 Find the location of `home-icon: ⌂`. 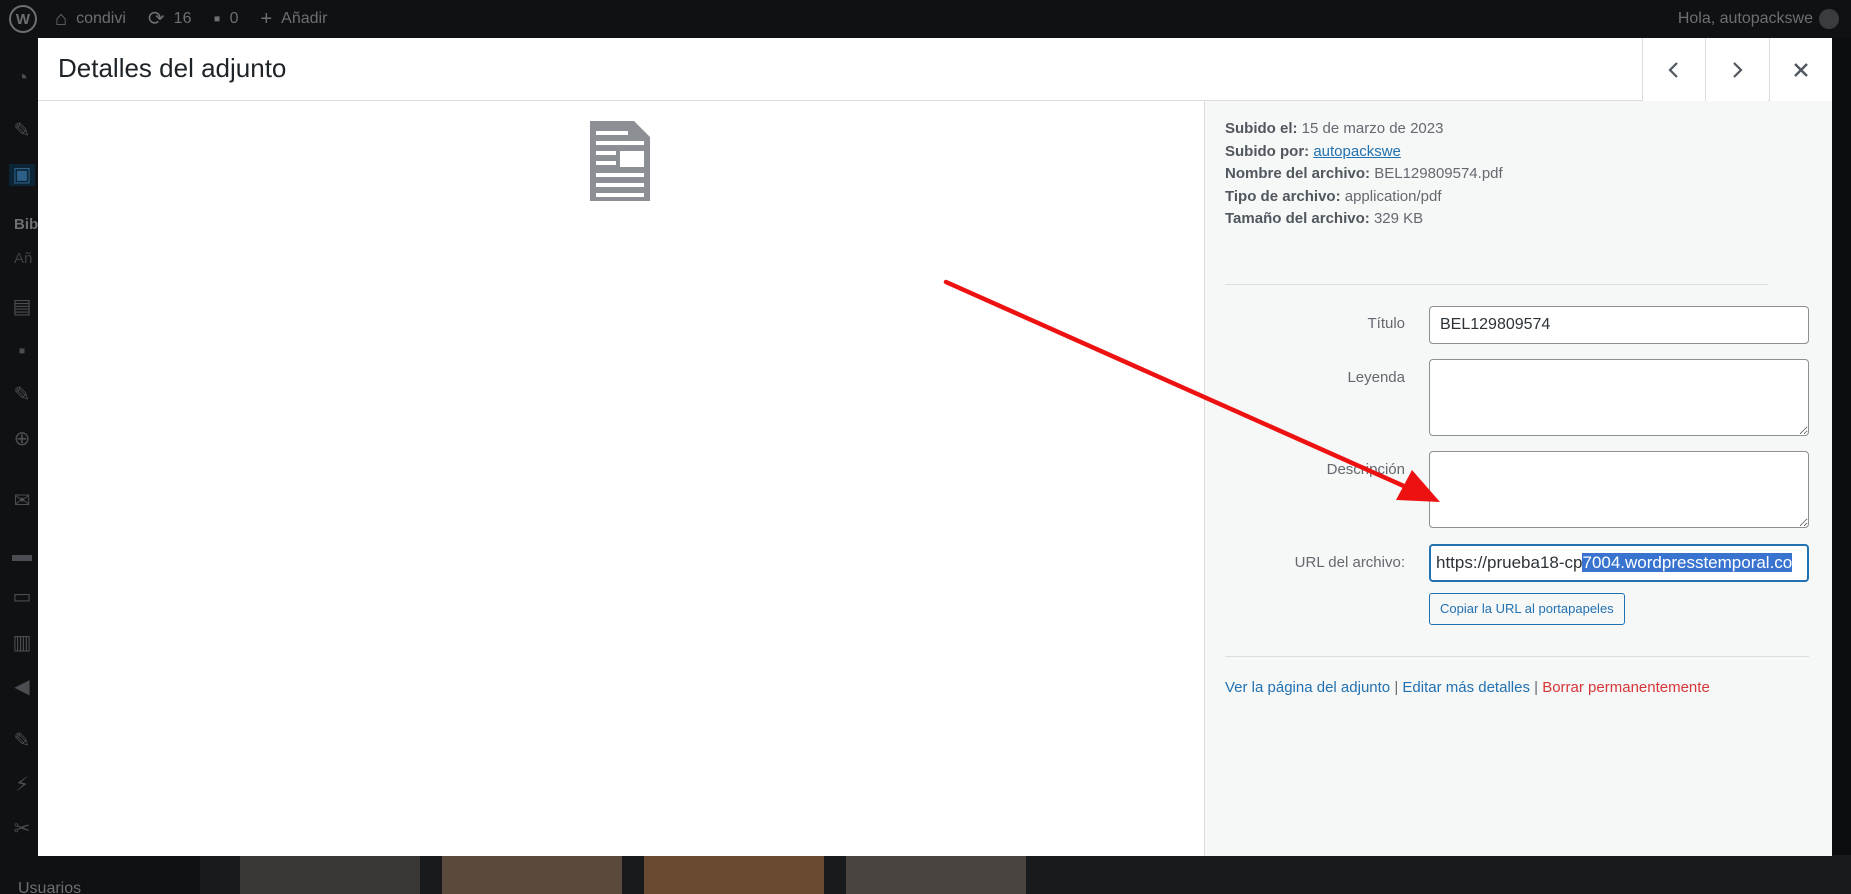

home-icon: ⌂ is located at coordinates (61, 19).